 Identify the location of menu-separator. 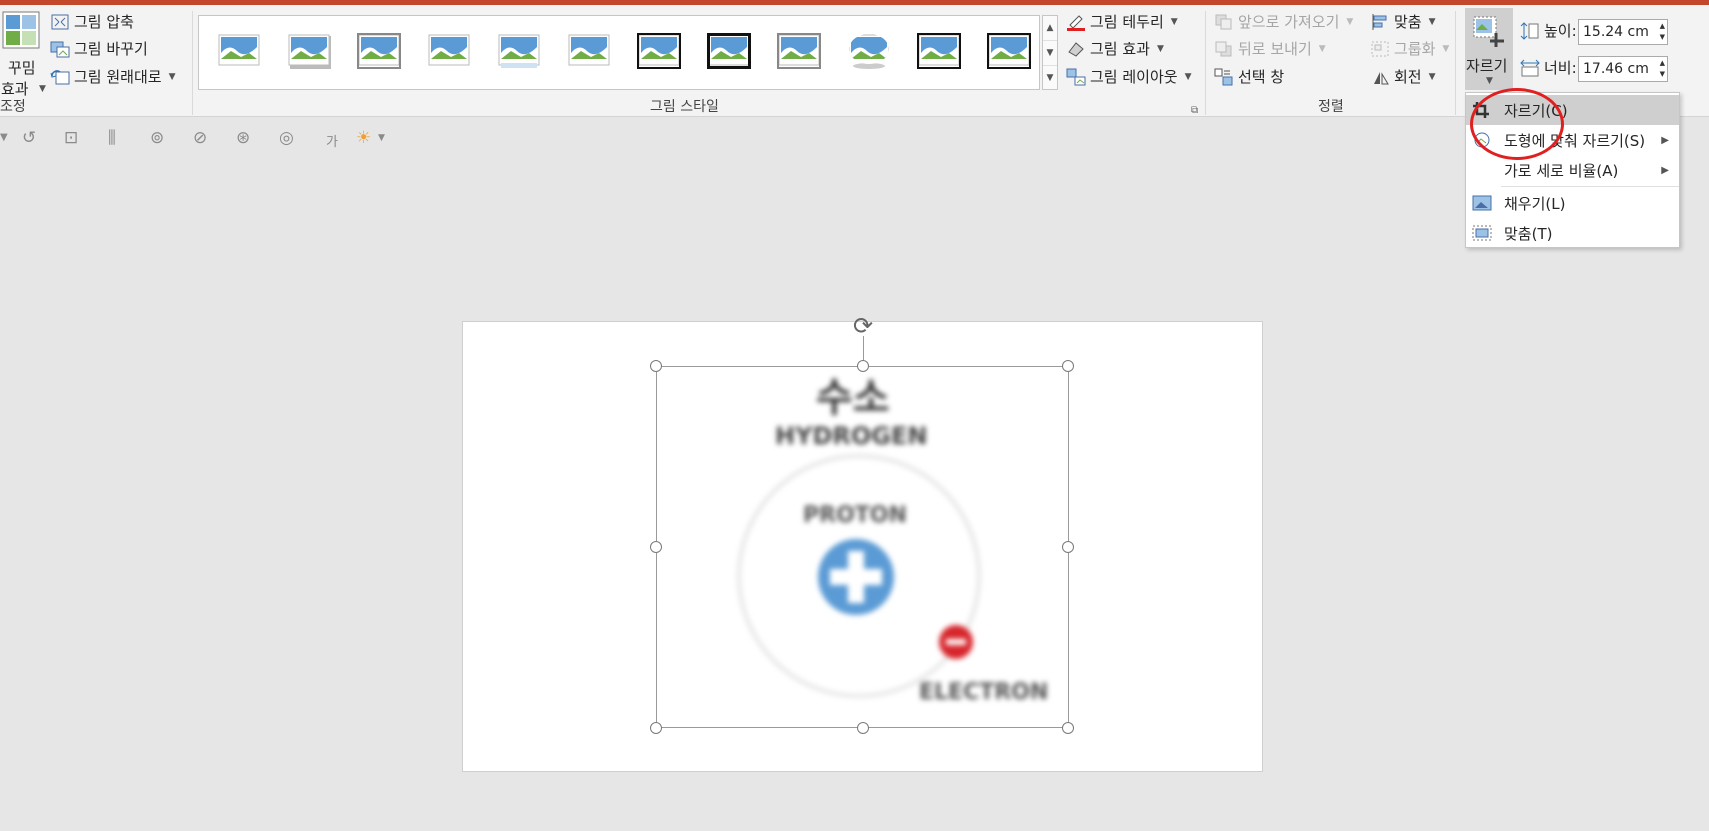
(1590, 186).